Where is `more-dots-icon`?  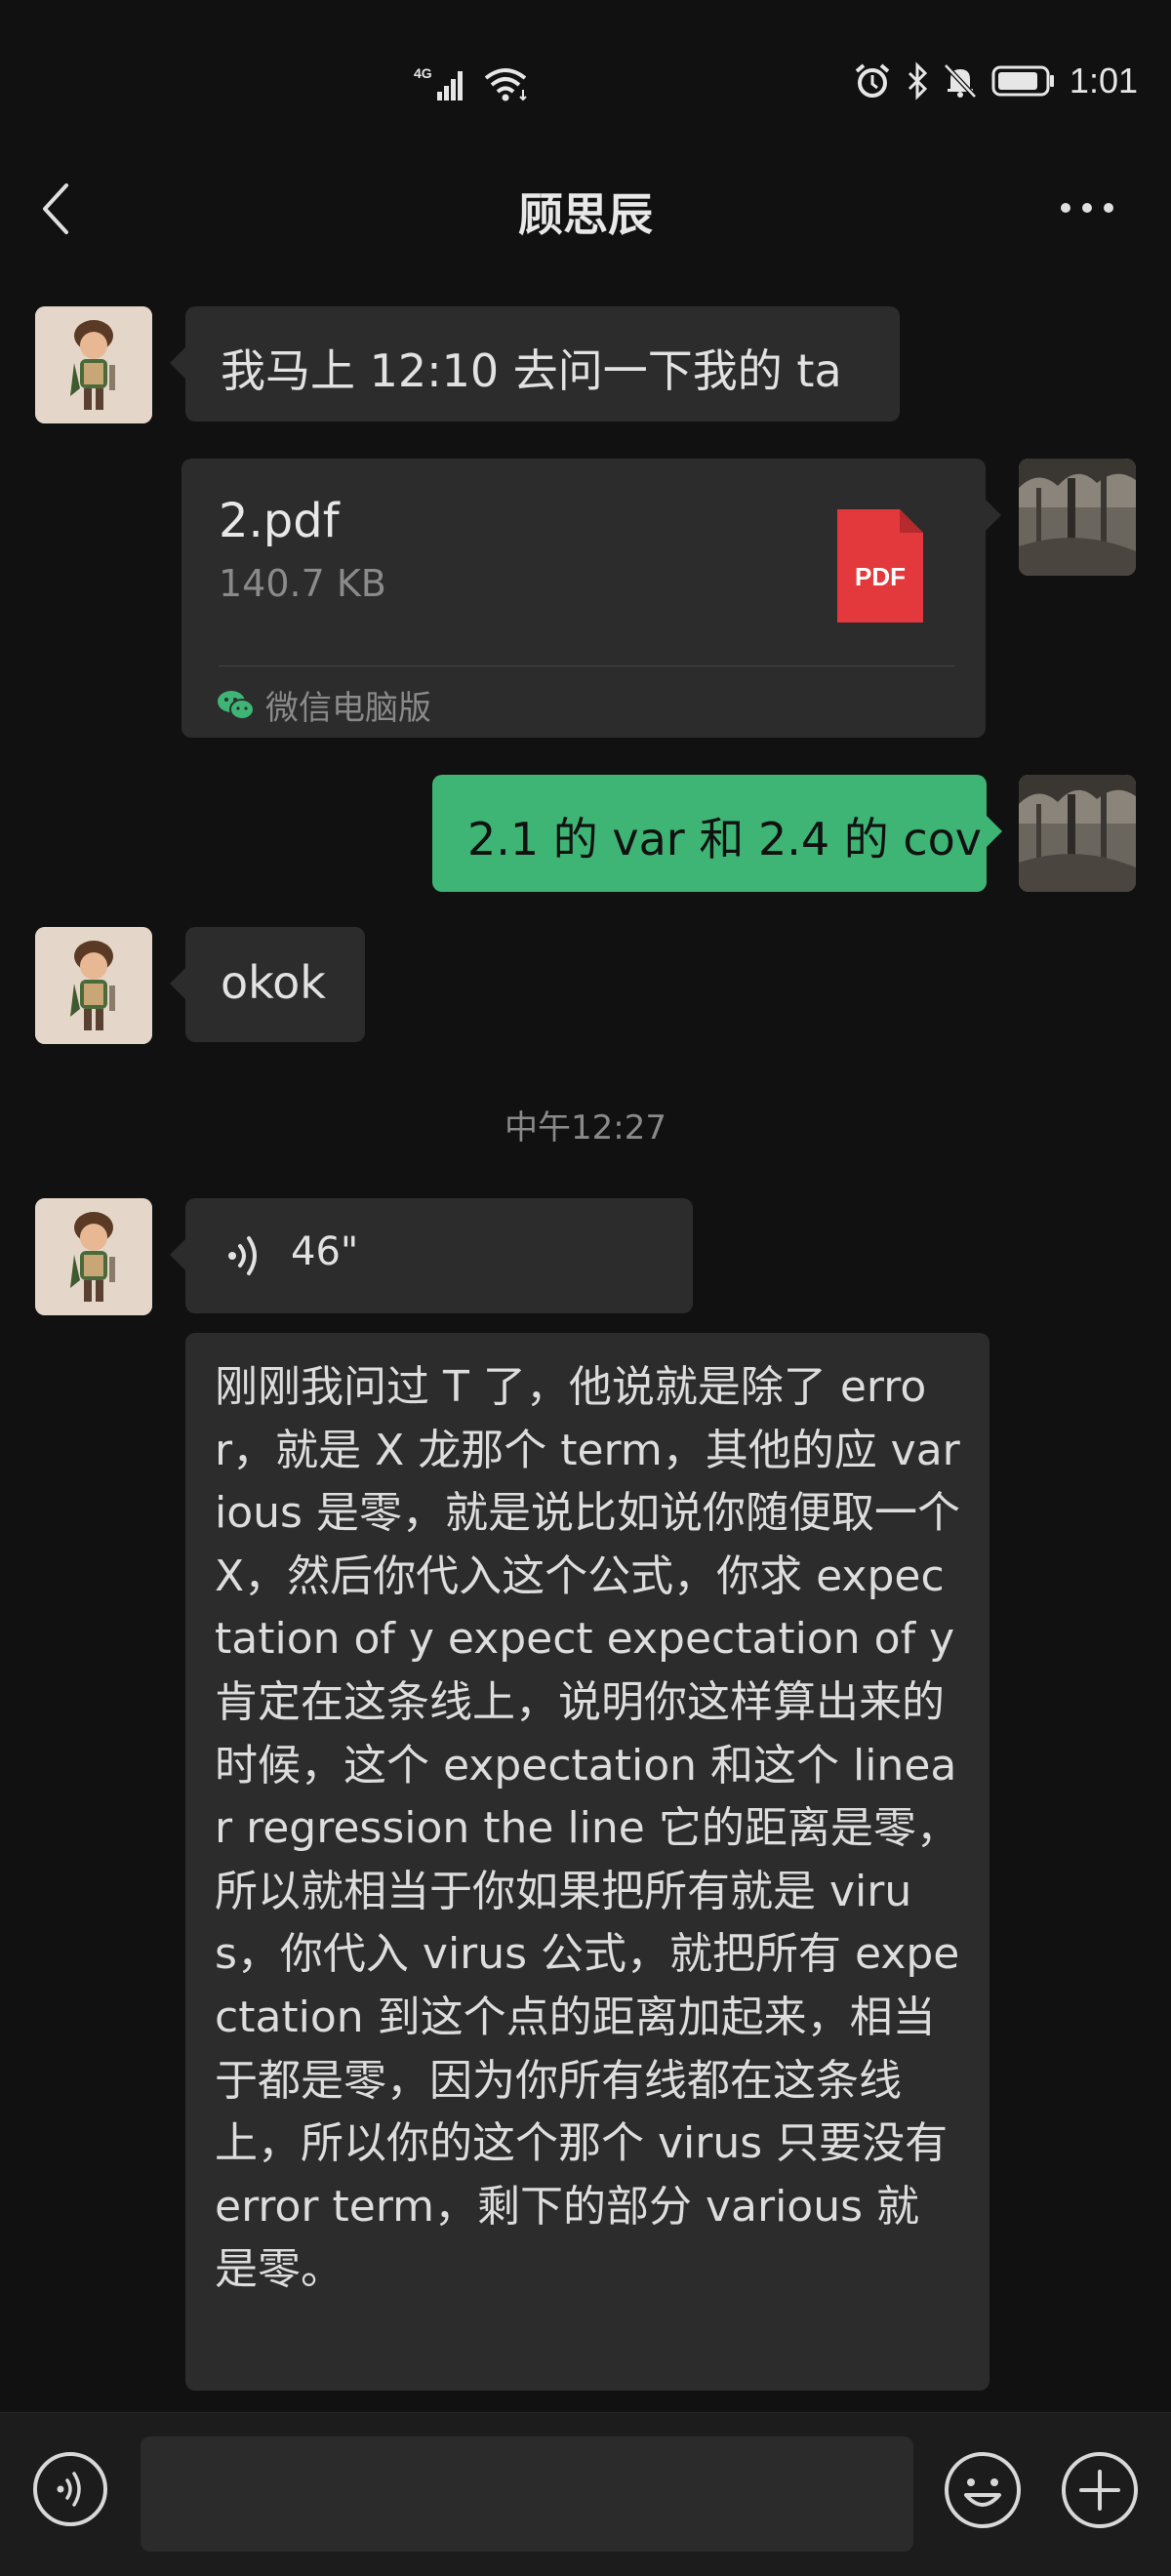
more-dots-icon is located at coordinates (1087, 208).